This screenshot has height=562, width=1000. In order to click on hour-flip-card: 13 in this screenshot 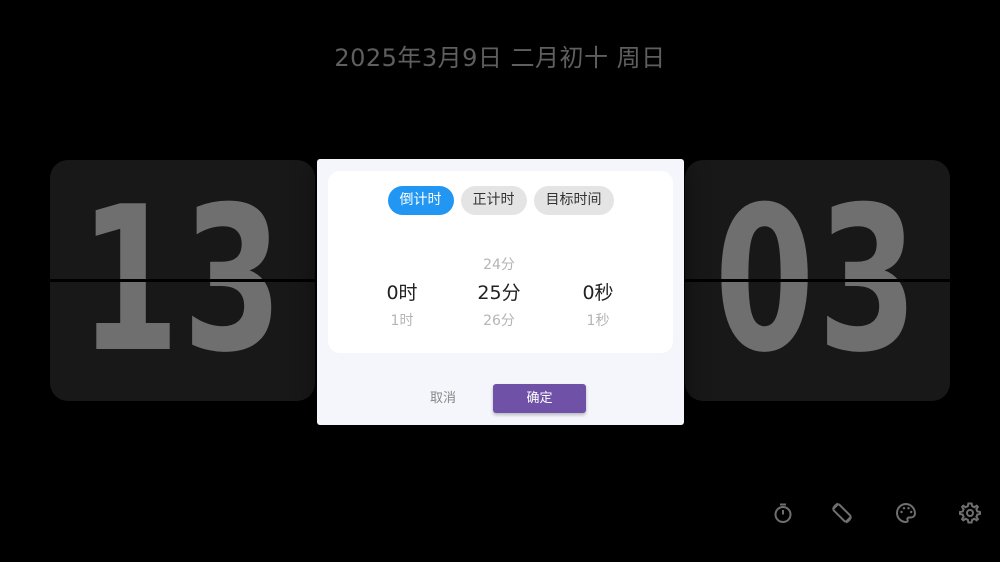, I will do `click(182, 280)`.